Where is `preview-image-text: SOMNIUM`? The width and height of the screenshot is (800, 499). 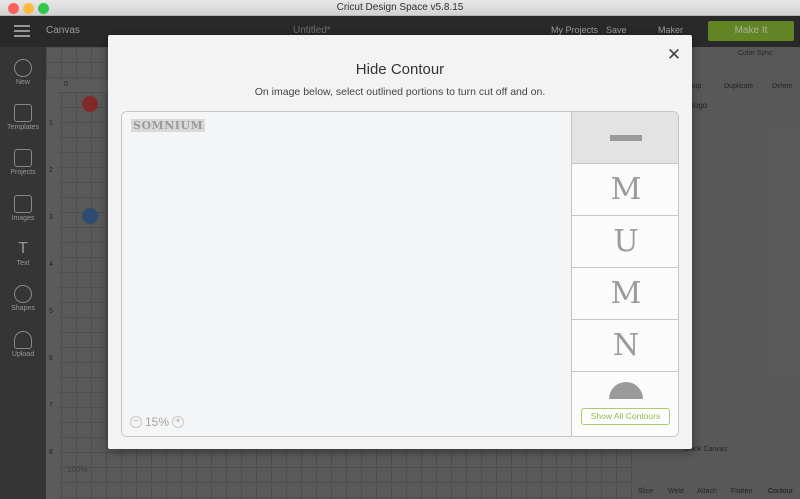
preview-image-text: SOMNIUM is located at coordinates (168, 125).